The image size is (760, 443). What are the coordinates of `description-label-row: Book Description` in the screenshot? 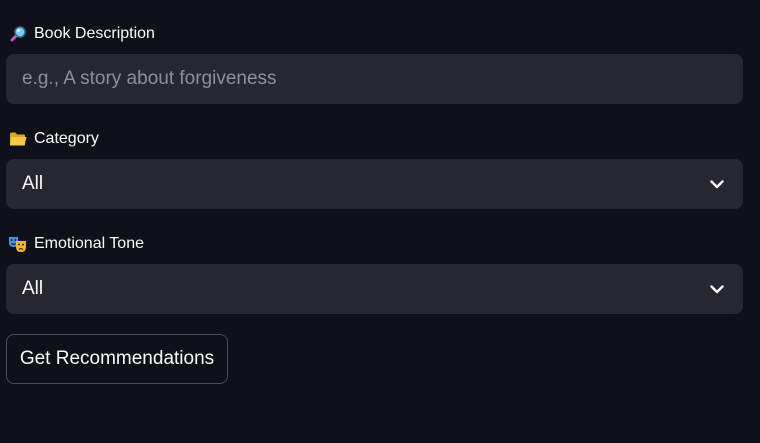 It's located at (81, 34).